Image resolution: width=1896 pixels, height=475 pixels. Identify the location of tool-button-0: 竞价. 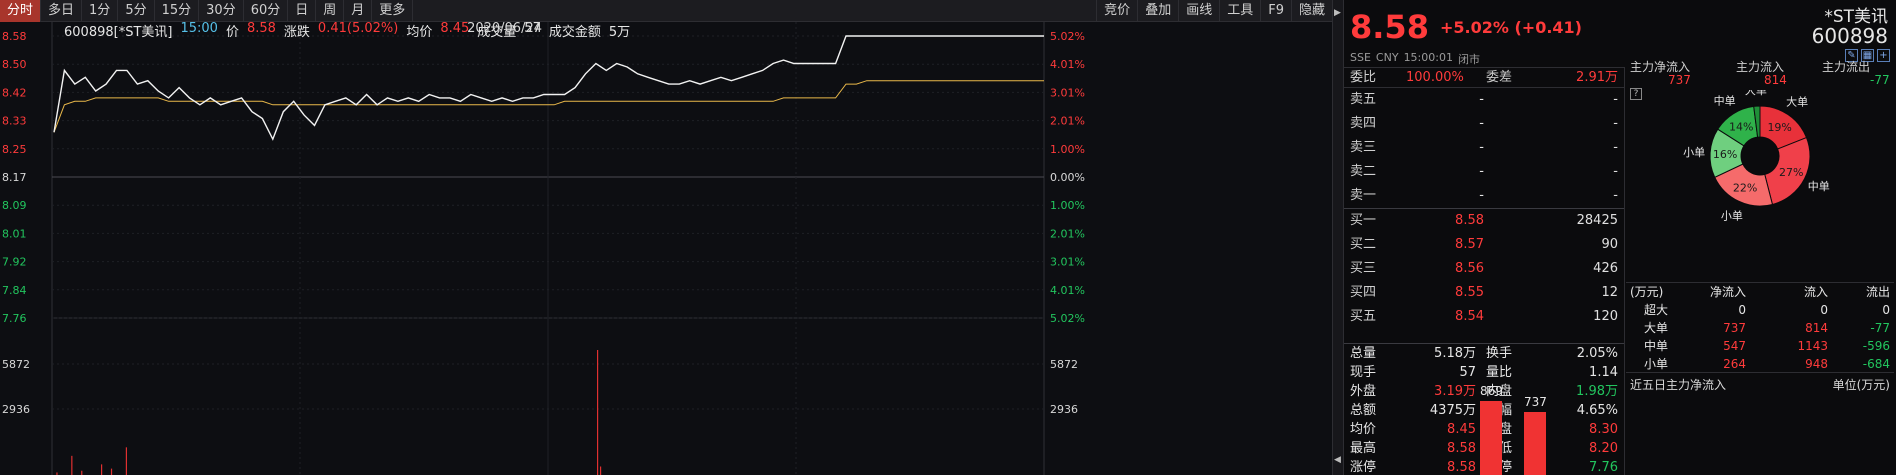
(1116, 11).